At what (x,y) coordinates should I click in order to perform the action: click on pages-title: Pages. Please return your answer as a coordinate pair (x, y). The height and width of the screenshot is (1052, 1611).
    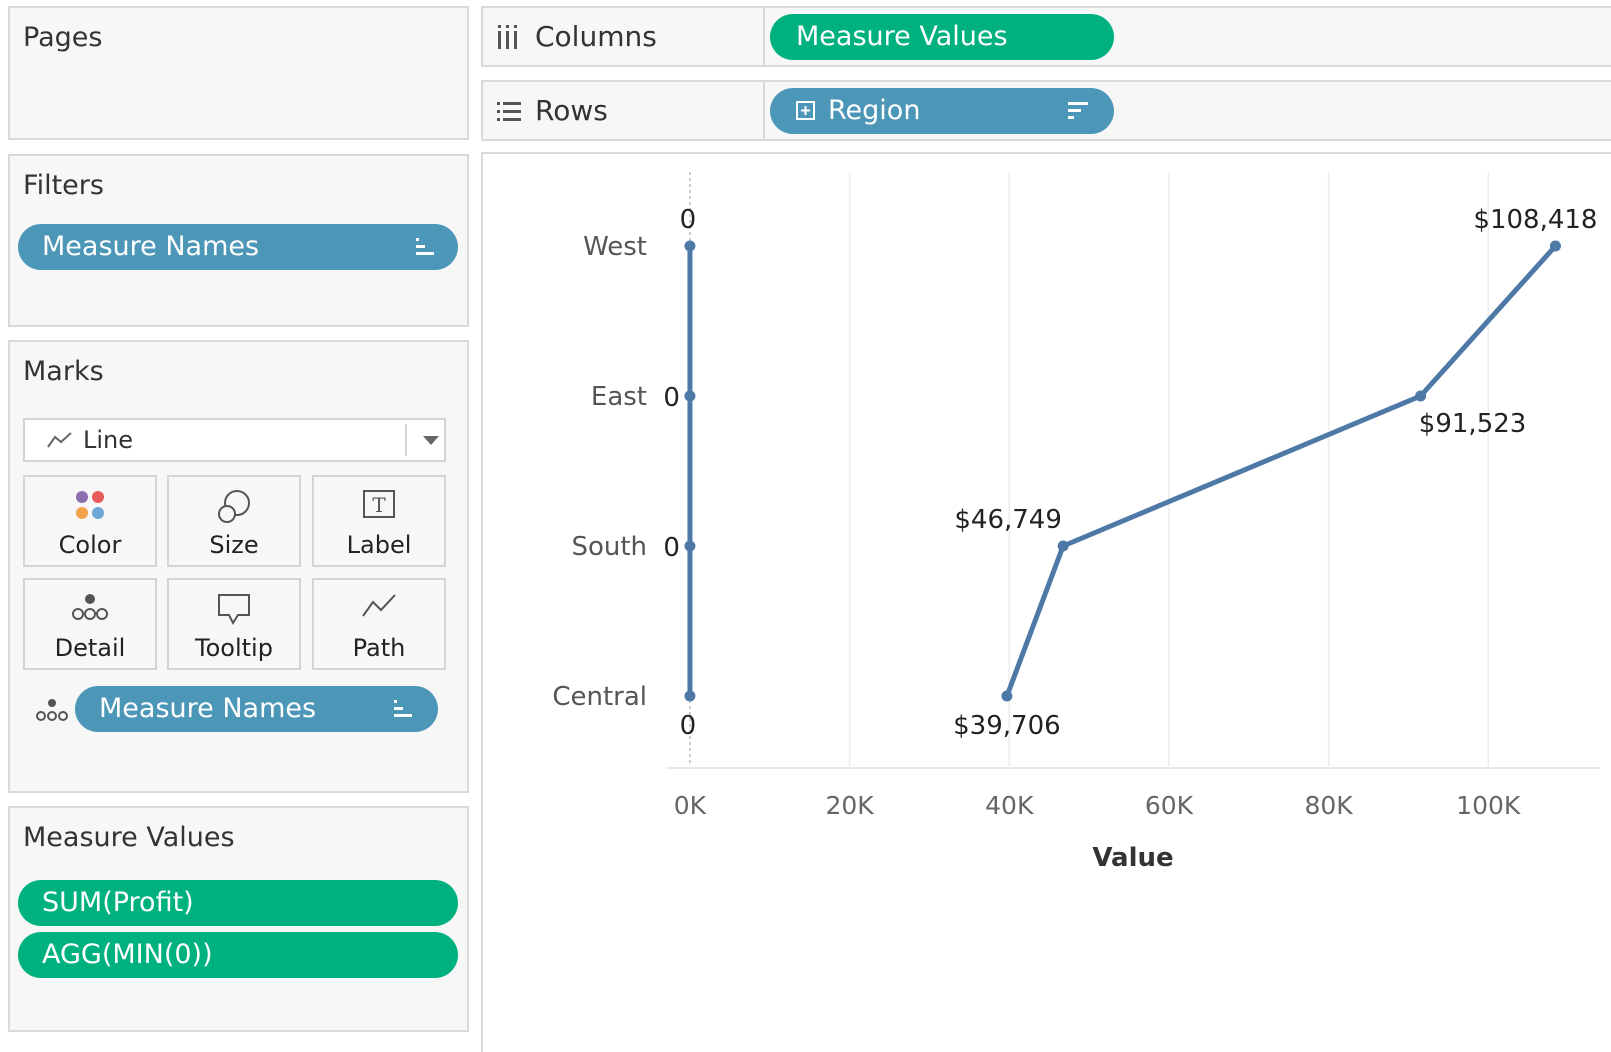
    Looking at the image, I should click on (63, 37).